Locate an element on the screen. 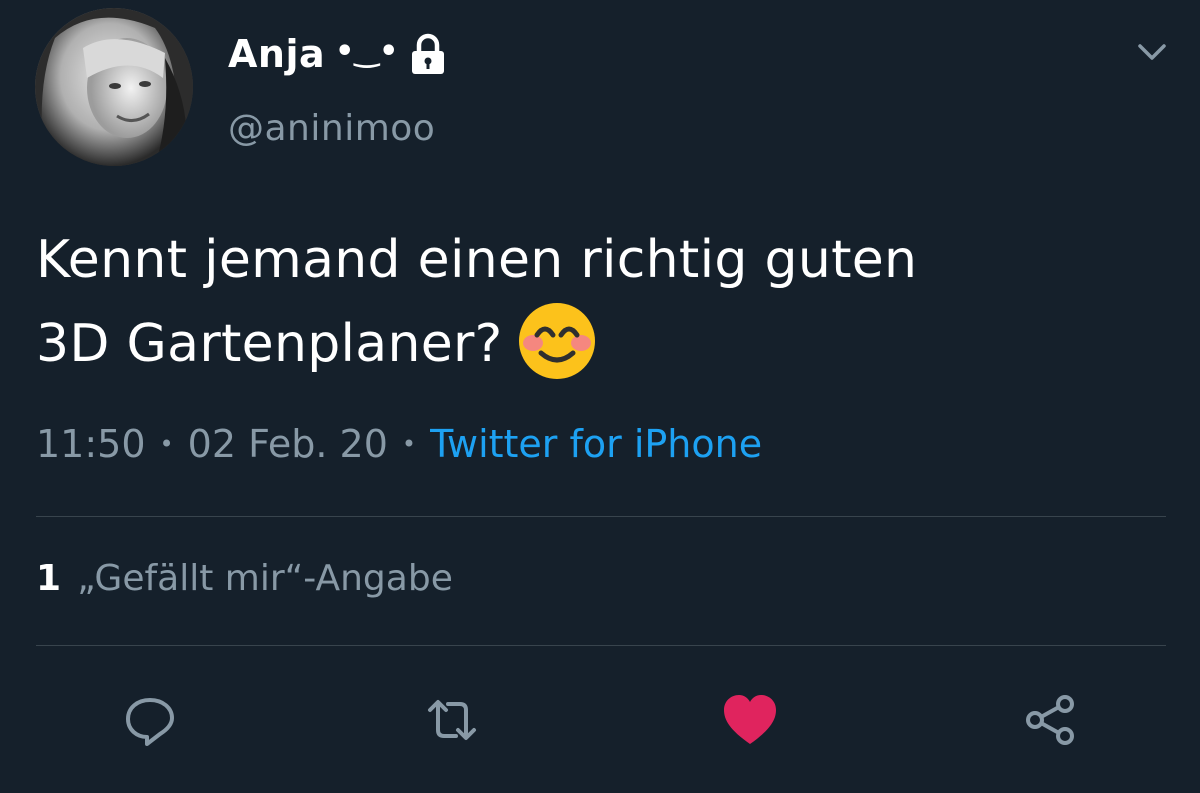 This screenshot has width=1200, height=793. likes-summary: 1 „Gefällt mir“-Angabe is located at coordinates (244, 578).